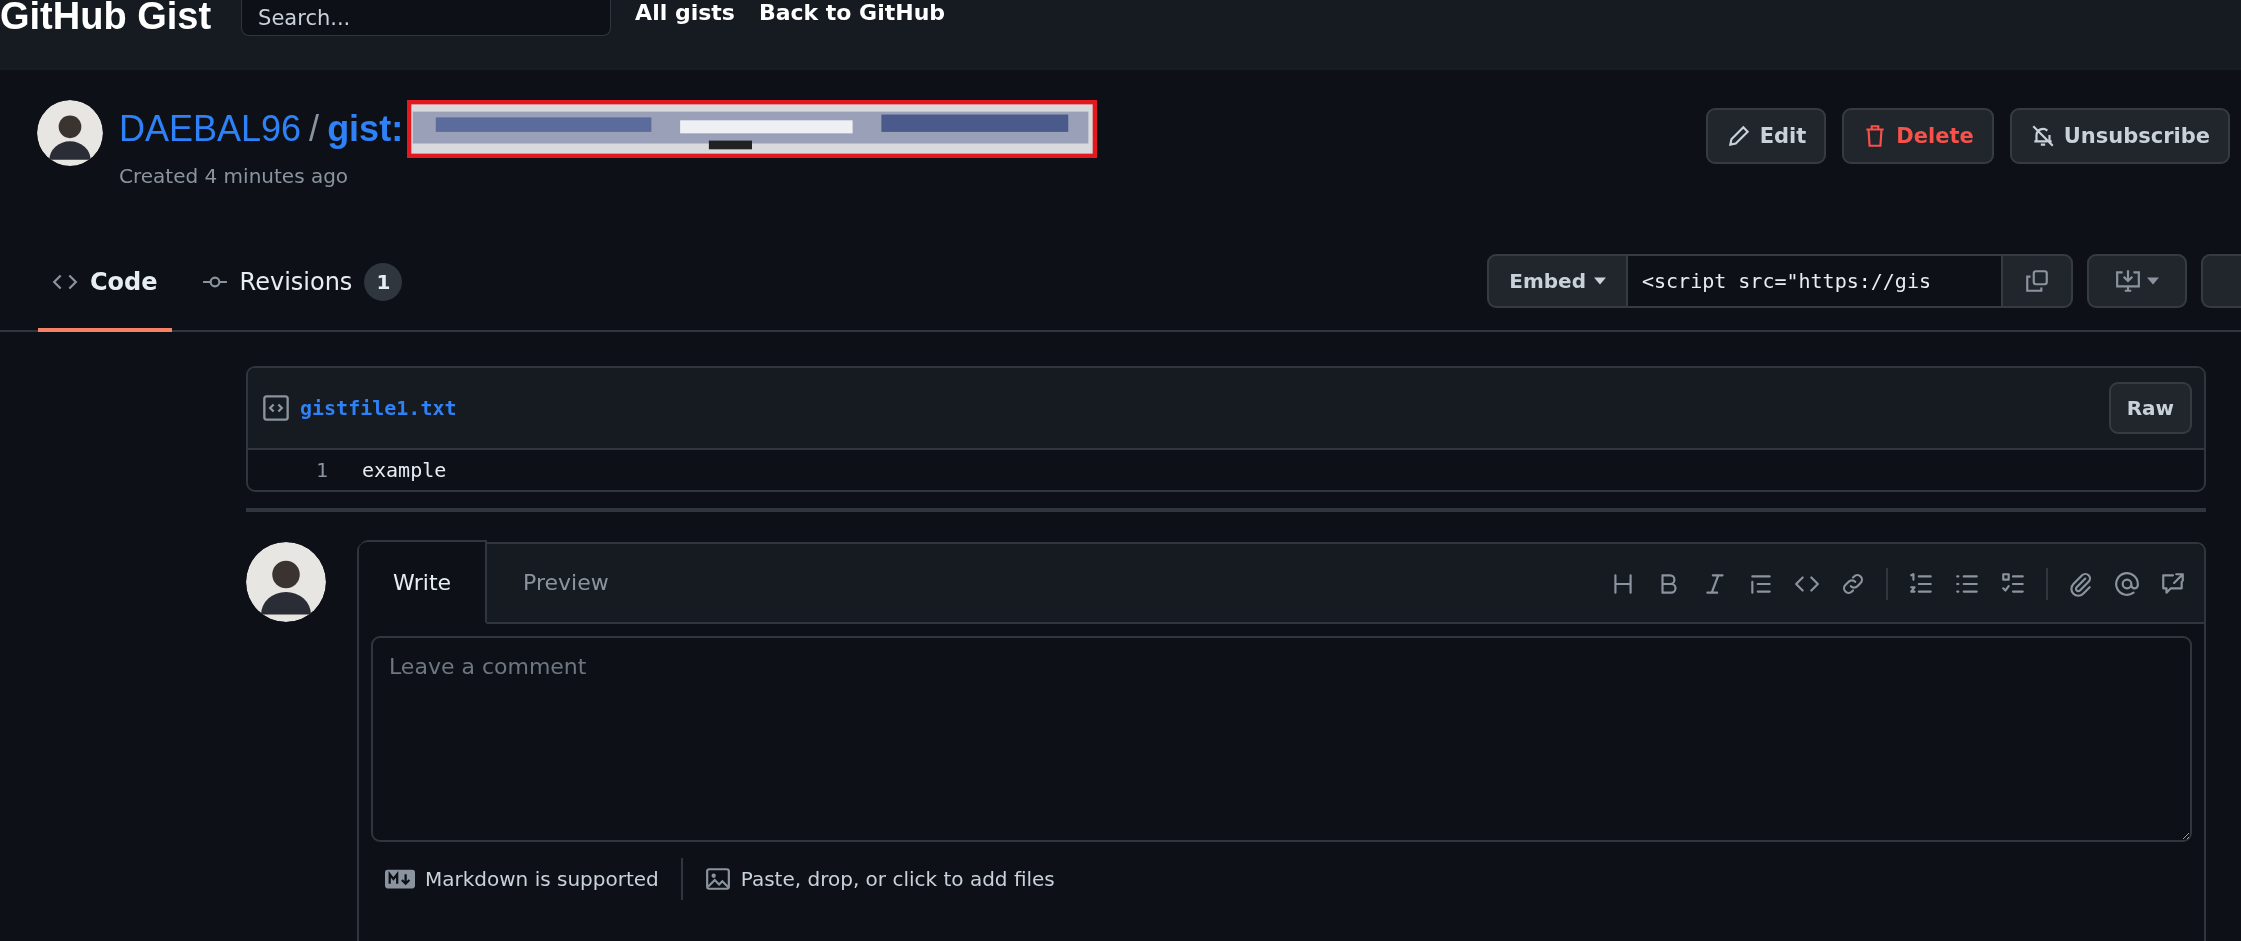 The height and width of the screenshot is (941, 2241). What do you see at coordinates (70, 133) in the screenshot?
I see `avatar` at bounding box center [70, 133].